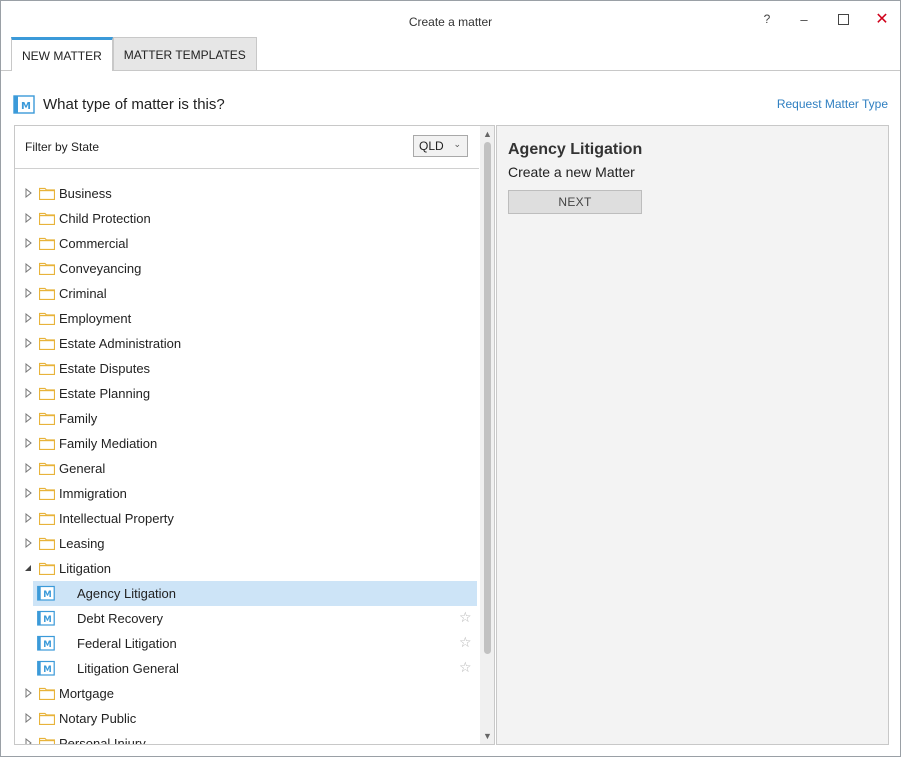  Describe the element at coordinates (487, 736) in the screenshot. I see `scroll-down-icon: ▼` at that location.